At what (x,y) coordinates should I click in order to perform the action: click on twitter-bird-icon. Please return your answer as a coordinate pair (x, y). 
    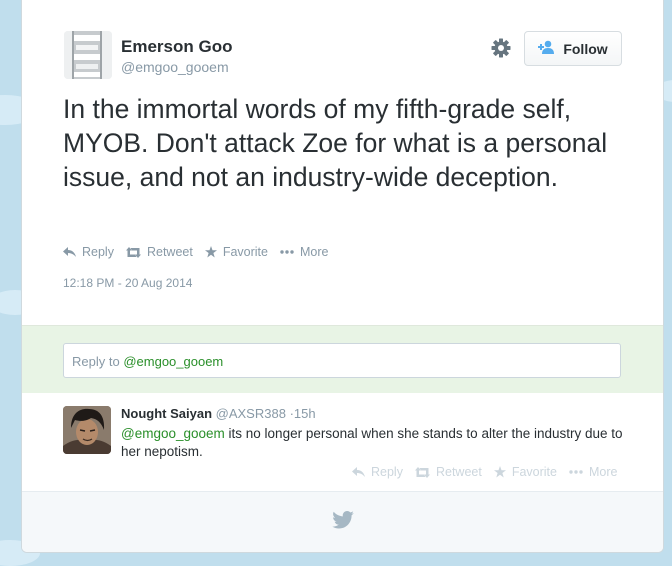
    Looking at the image, I should click on (343, 522).